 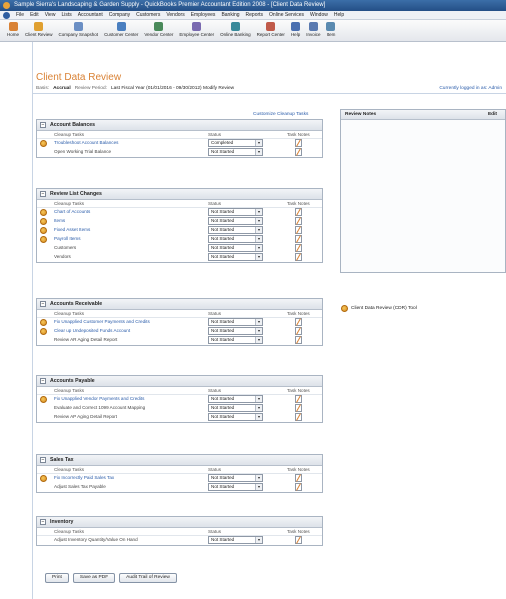 What do you see at coordinates (65, 247) in the screenshot?
I see `task-link: Customers` at bounding box center [65, 247].